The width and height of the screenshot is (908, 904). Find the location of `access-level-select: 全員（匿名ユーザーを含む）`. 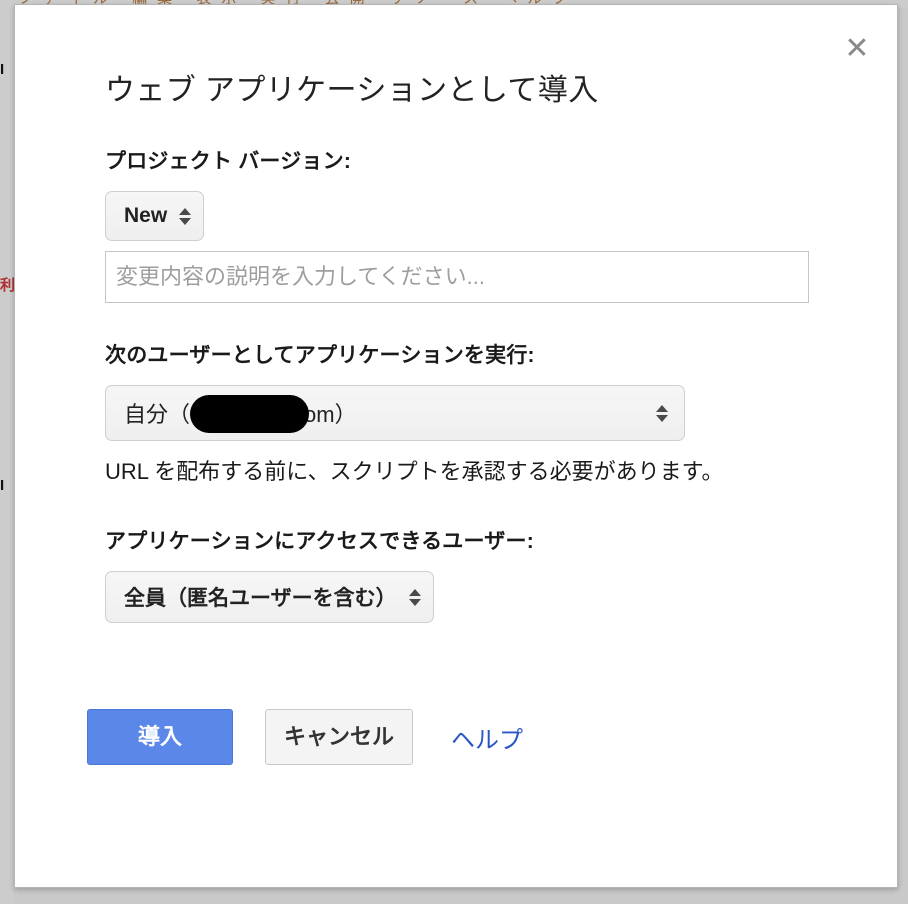

access-level-select: 全員（匿名ユーザーを含む） is located at coordinates (269, 597).